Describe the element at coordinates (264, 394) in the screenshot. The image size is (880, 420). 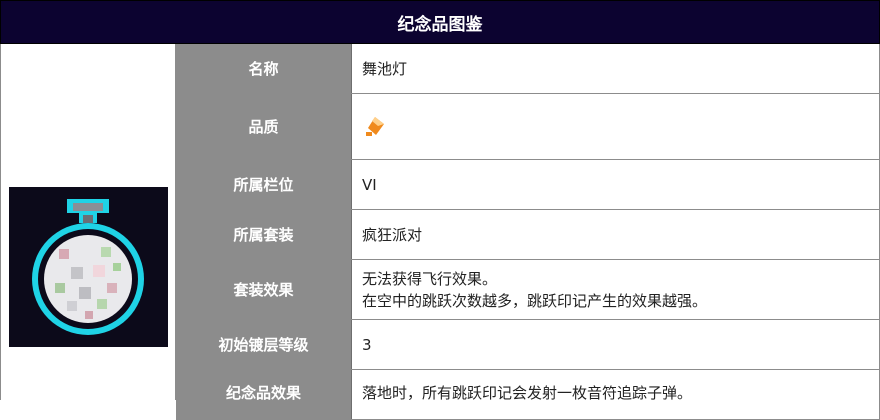
I see `row-label: 纪念品效果` at that location.